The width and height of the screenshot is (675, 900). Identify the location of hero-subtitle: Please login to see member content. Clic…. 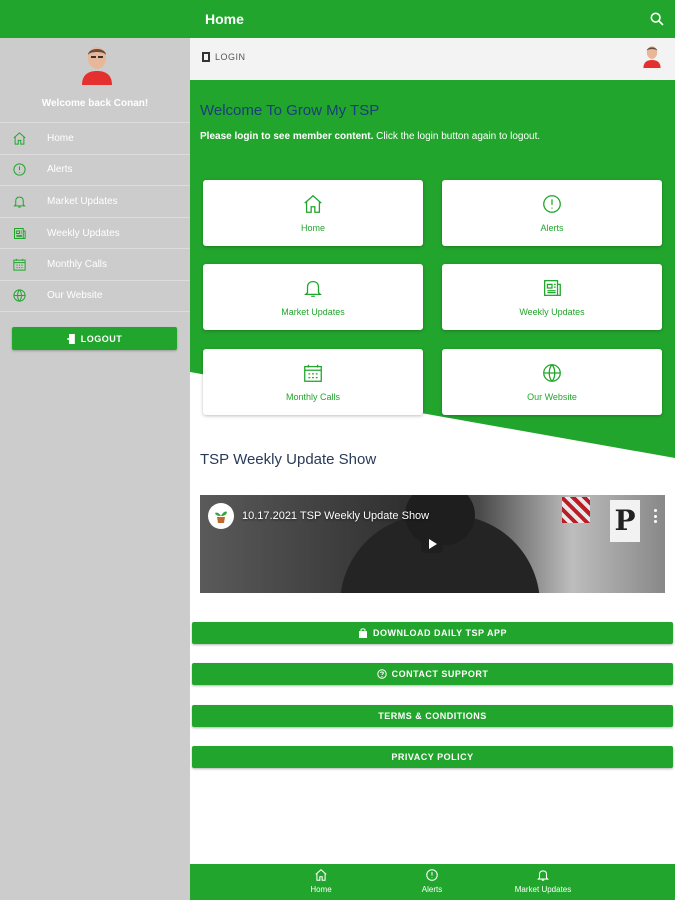
(370, 136).